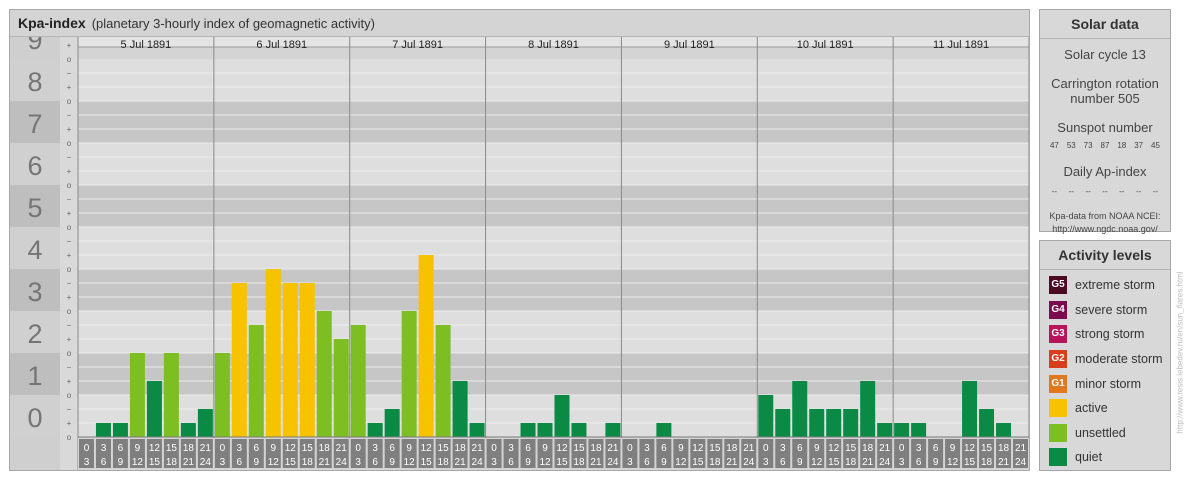  What do you see at coordinates (1058, 359) in the screenshot?
I see `legend-swatch: G2` at bounding box center [1058, 359].